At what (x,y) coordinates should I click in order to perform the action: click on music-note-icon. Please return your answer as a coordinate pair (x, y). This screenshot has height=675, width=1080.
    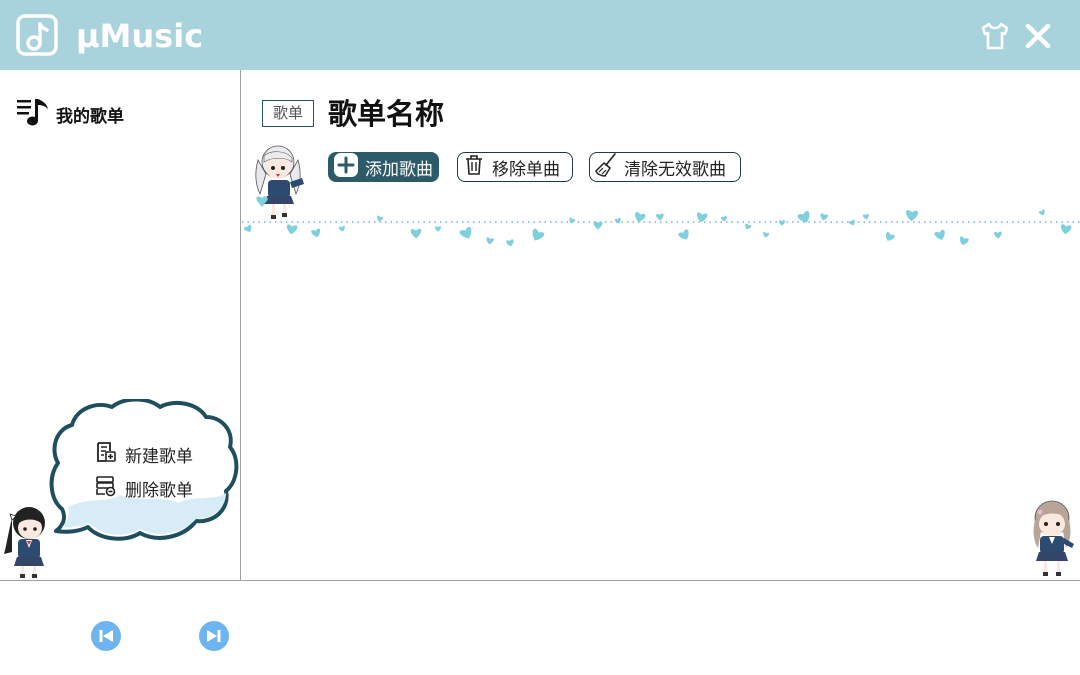
    Looking at the image, I should click on (37, 35).